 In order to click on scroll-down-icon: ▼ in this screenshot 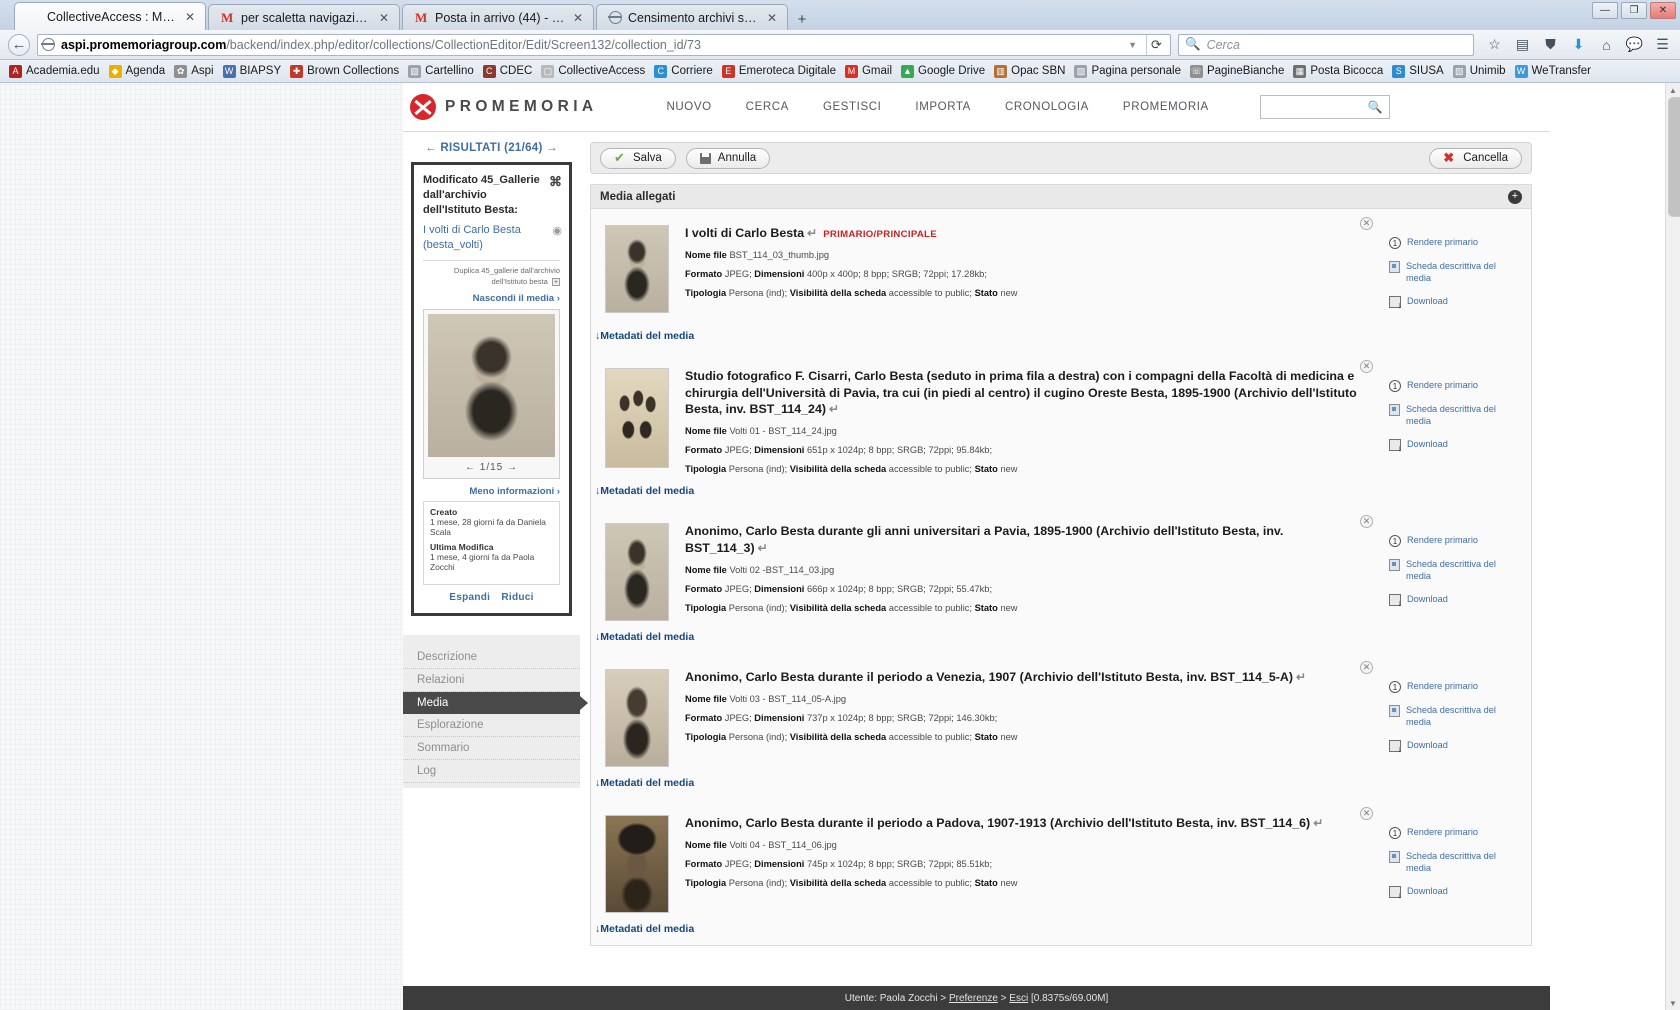, I will do `click(1673, 1003)`.